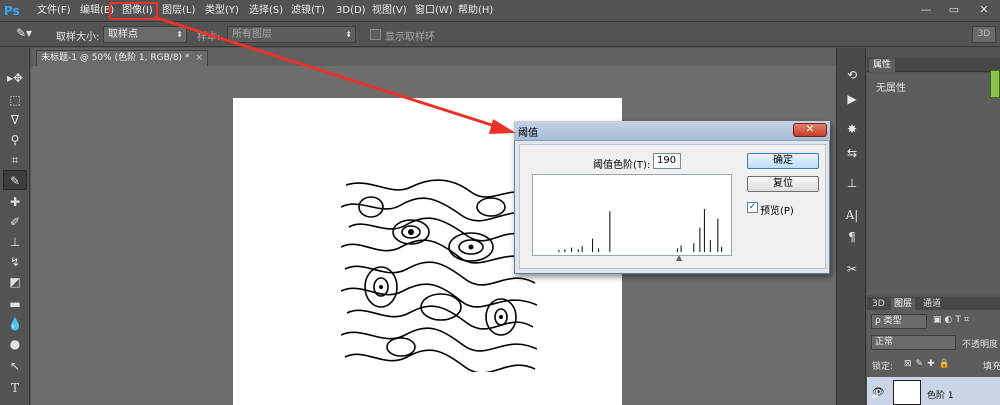  I want to click on threshold-histogram, so click(632, 215).